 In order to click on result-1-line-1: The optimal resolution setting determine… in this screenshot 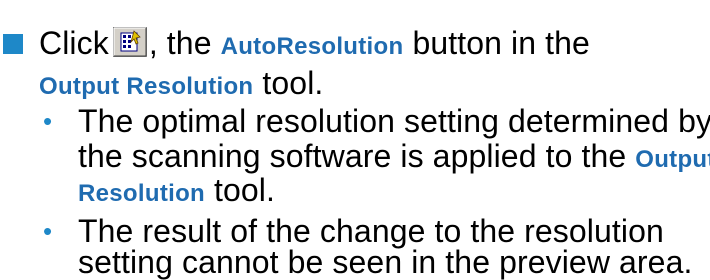, I will do `click(394, 121)`.